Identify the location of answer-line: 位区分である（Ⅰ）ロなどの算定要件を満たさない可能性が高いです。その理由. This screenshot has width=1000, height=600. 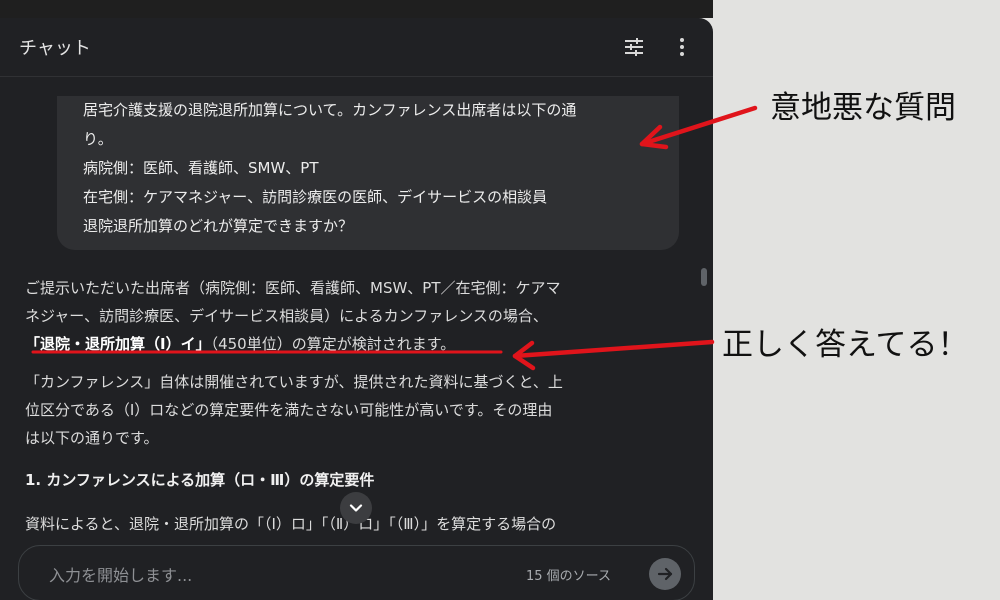
(289, 410).